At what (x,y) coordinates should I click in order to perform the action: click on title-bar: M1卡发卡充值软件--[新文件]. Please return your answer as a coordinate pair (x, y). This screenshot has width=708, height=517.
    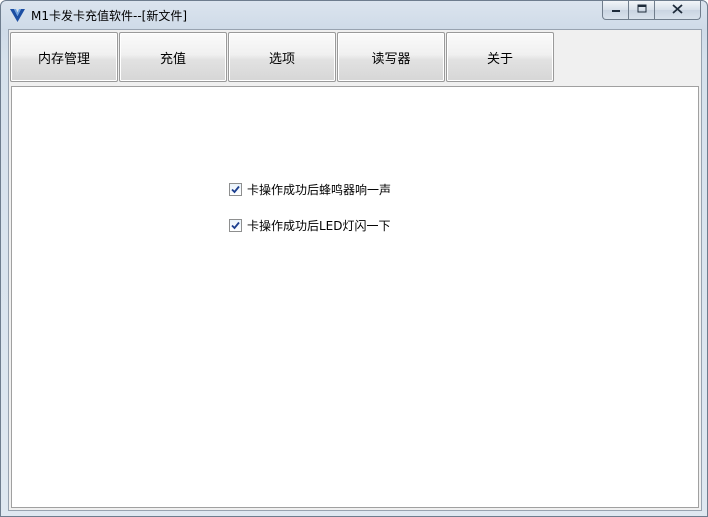
    Looking at the image, I should click on (354, 15).